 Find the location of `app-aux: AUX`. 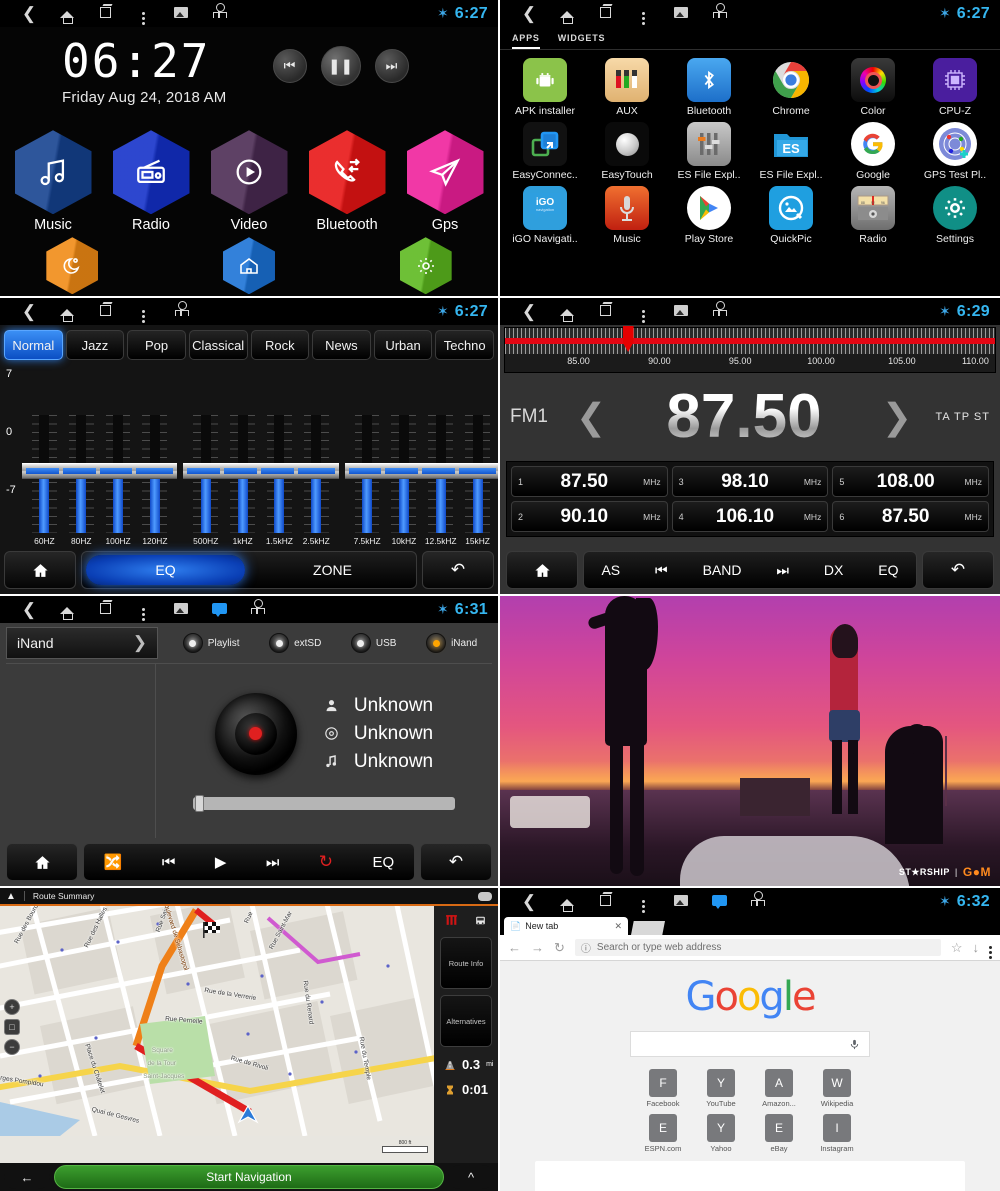

app-aux: AUX is located at coordinates (627, 87).